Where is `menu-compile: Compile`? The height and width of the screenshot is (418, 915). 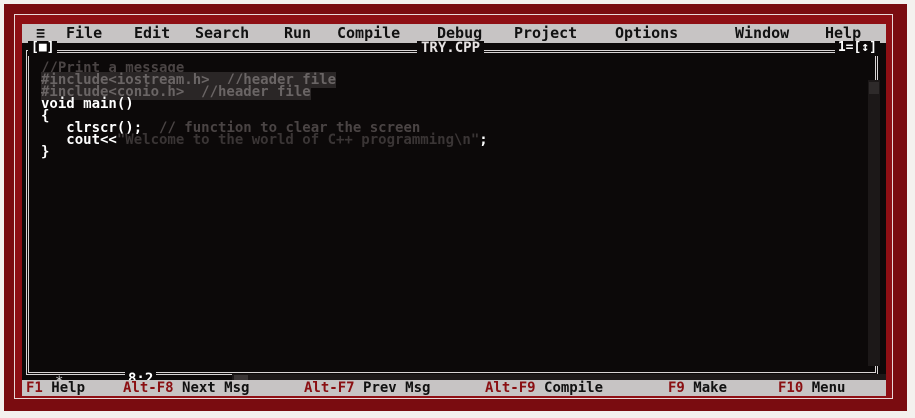 menu-compile: Compile is located at coordinates (368, 33).